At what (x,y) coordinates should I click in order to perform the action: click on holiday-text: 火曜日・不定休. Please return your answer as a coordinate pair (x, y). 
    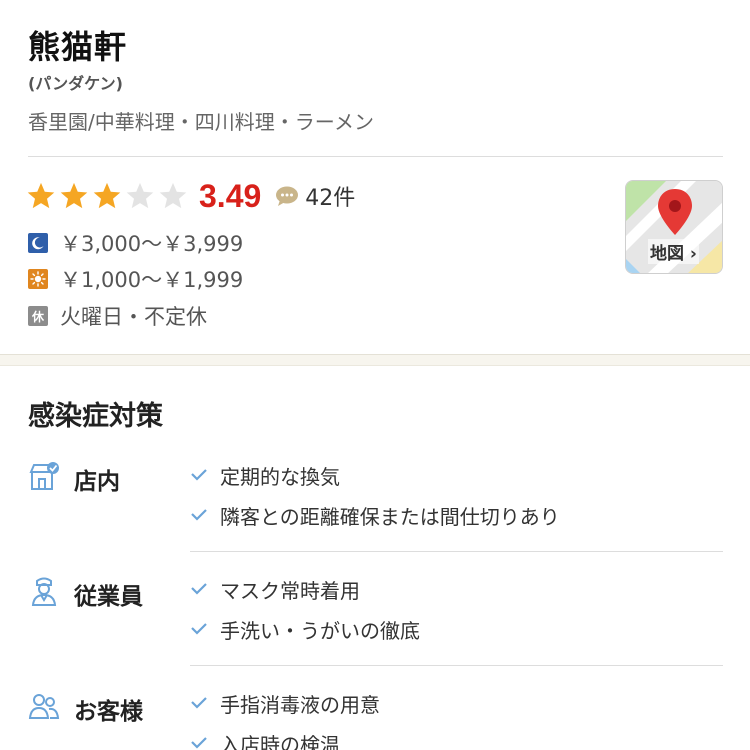
    Looking at the image, I should click on (133, 317).